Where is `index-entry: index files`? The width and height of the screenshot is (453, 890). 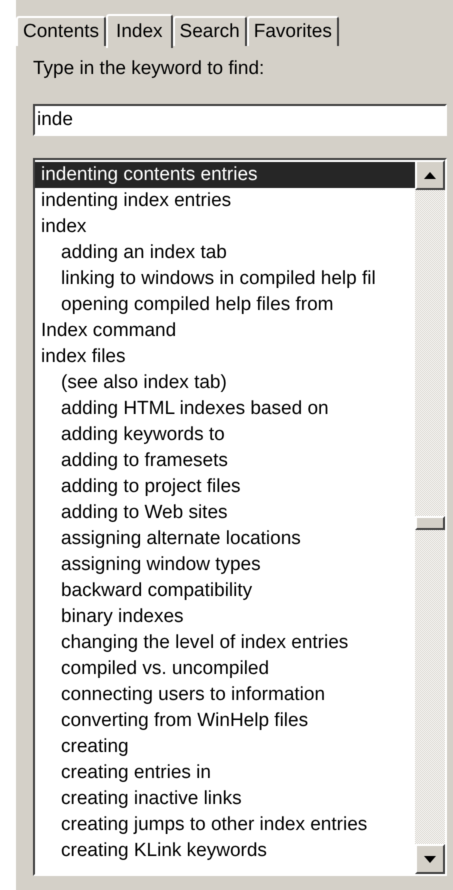
index-entry: index files is located at coordinates (225, 357).